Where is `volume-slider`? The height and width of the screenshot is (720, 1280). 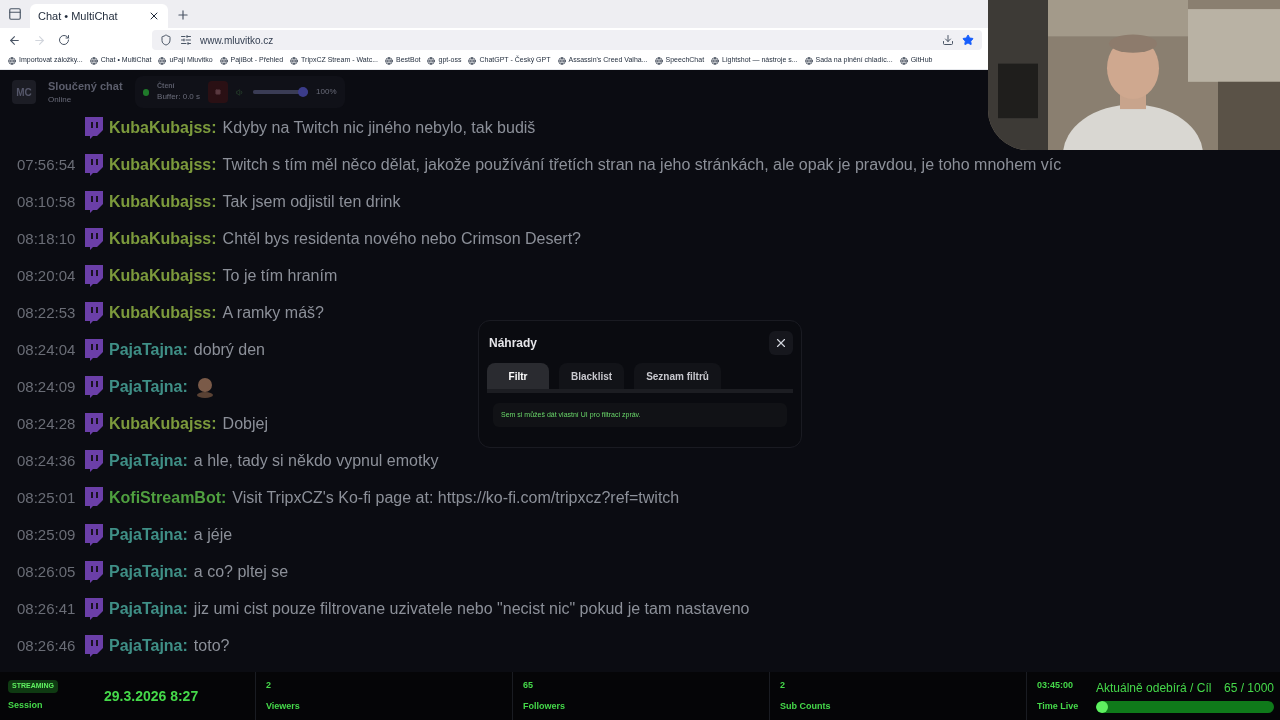 volume-slider is located at coordinates (280, 92).